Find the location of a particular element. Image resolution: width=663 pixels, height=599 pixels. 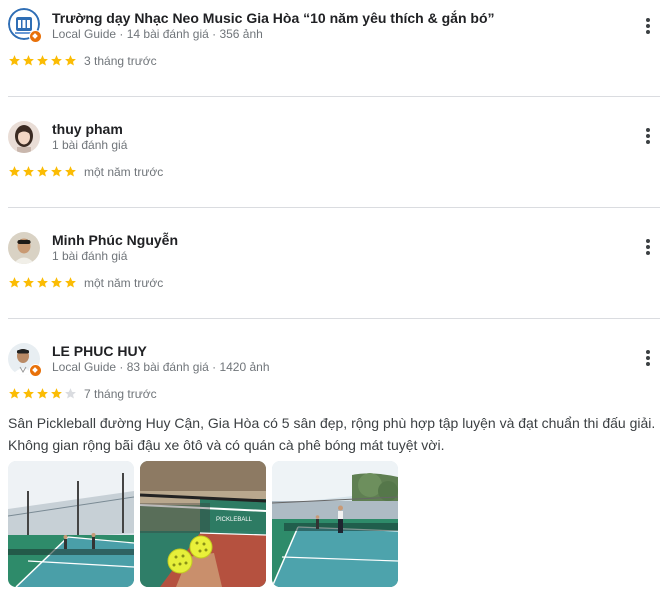

reviewer-name: LE PHUC HUY is located at coordinates (99, 351).